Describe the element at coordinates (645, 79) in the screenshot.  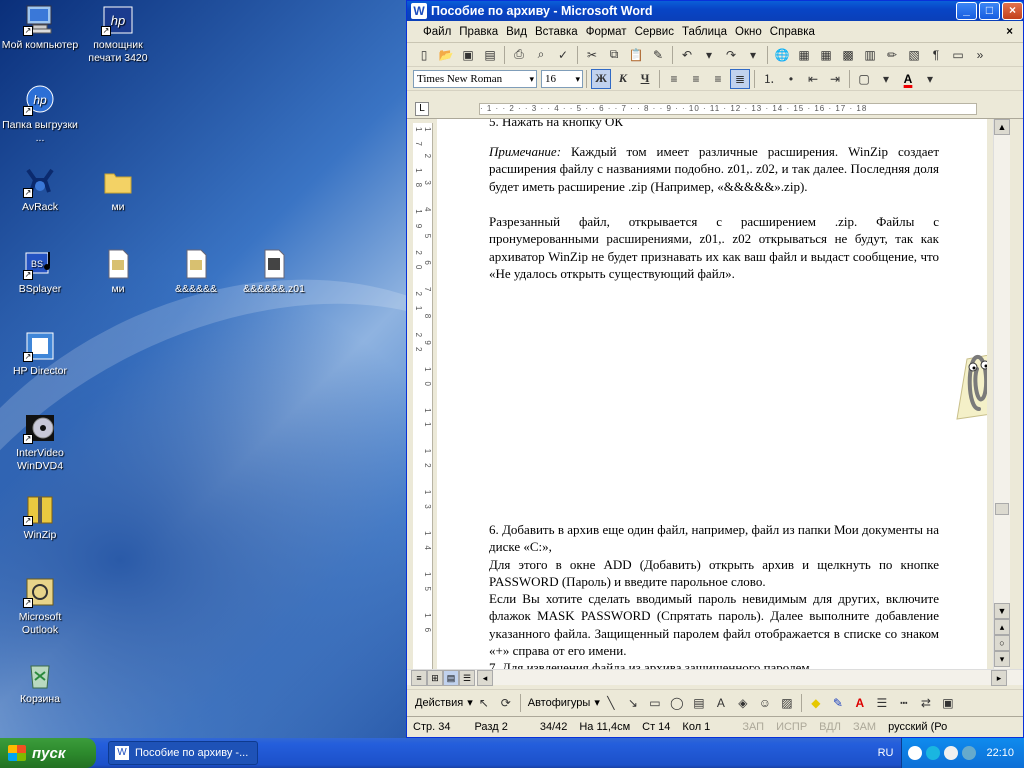
I see `underline-button: Ч` at that location.